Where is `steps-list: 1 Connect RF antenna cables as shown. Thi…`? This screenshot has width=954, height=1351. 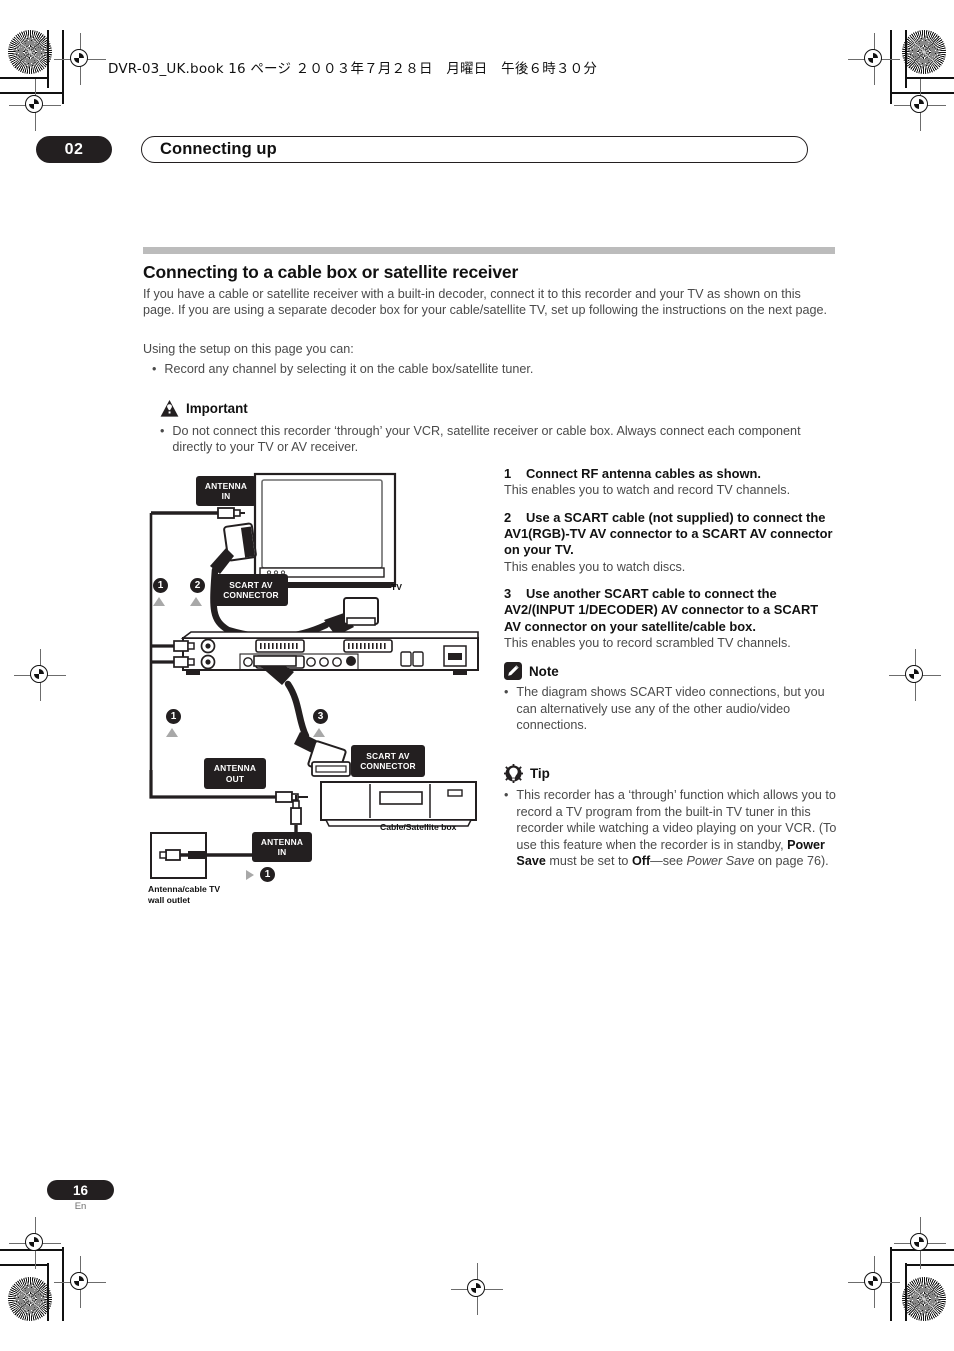
steps-list: 1 Connect RF antenna cables as shown. Thi… is located at coordinates (670, 564).